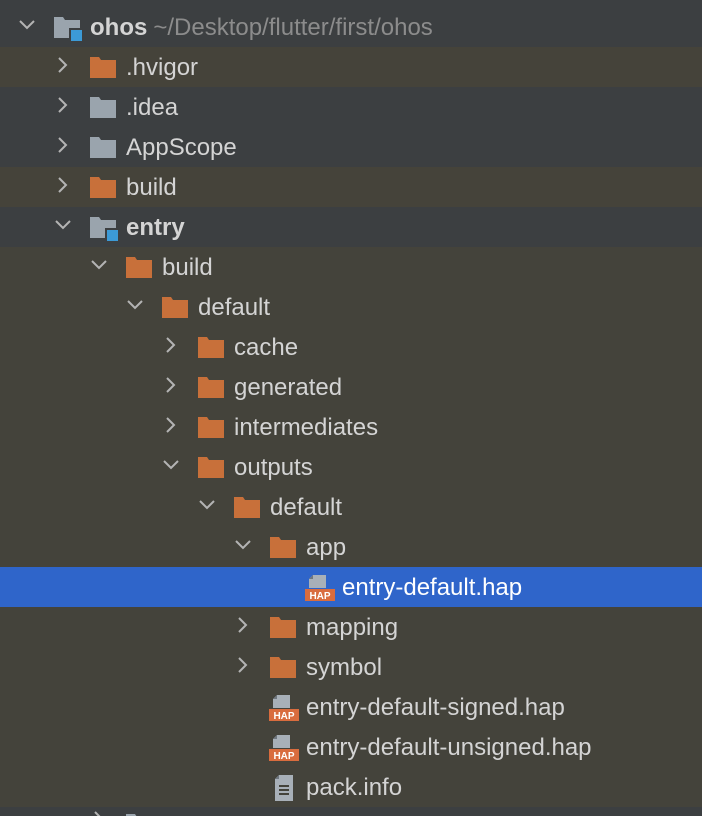 This screenshot has width=702, height=816. I want to click on tree-row-symbol: symbol, so click(351, 667).